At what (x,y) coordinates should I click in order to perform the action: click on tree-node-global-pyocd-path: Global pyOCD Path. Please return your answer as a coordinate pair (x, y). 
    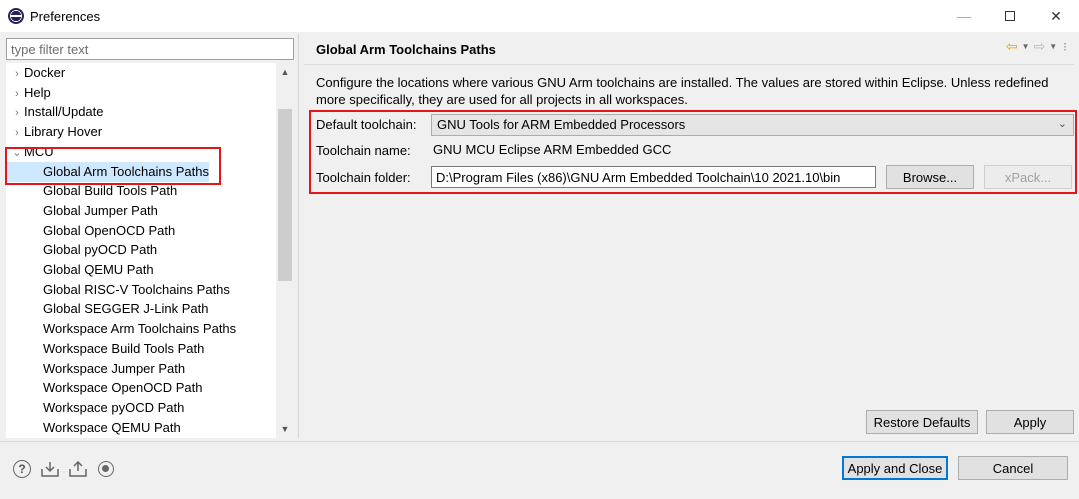
    Looking at the image, I should click on (81, 250).